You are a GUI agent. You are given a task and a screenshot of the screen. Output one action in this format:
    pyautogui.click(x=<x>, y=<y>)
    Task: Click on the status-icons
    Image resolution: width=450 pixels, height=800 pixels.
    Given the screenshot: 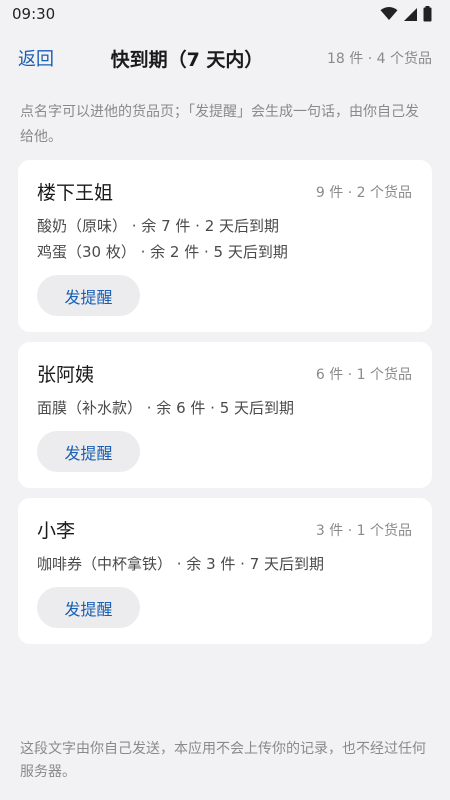 What is the action you would take?
    pyautogui.click(x=406, y=14)
    